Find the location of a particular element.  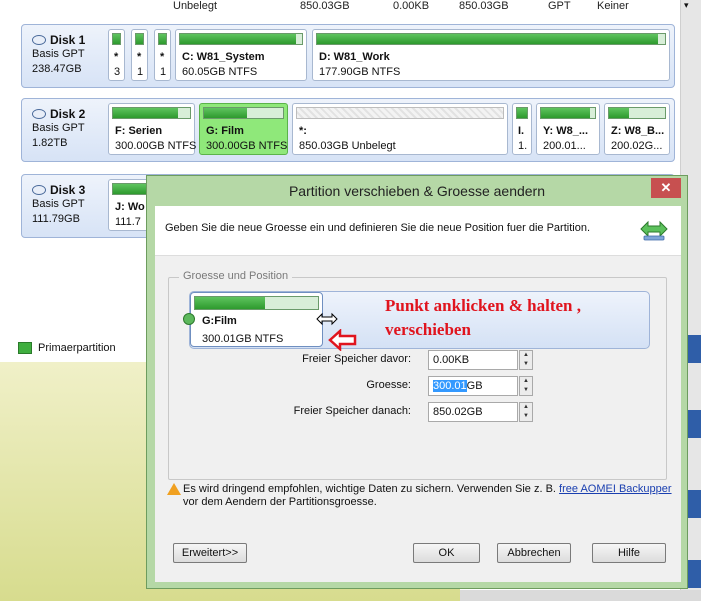

partition-unallocated: *: 850.03GB Unbelegt is located at coordinates (400, 129).